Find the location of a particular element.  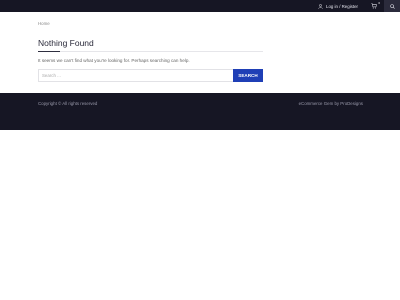

copyright-text: Copyright © All rights reserved is located at coordinates (68, 103).